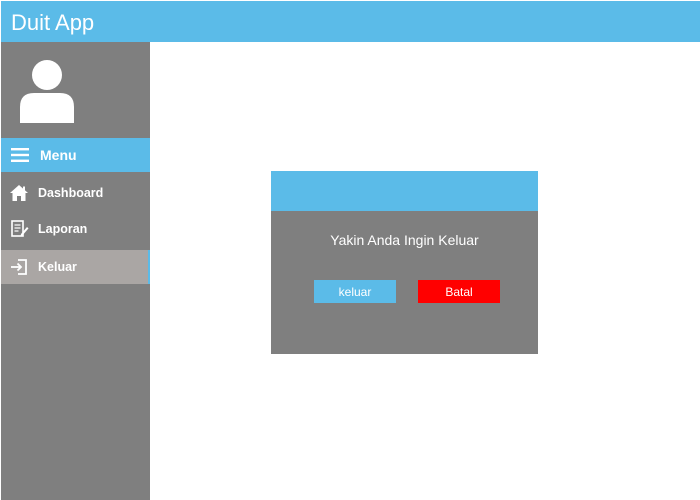 This screenshot has height=500, width=700. I want to click on dialog-message: Yakin Anda Ingin Keluar, so click(404, 240).